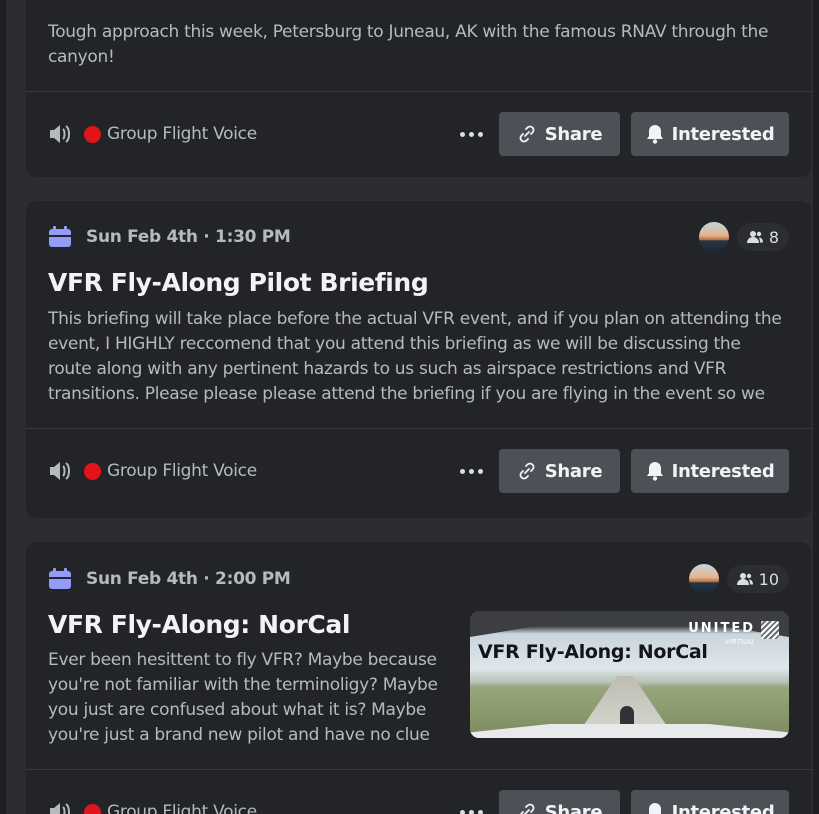 This screenshot has height=814, width=819. Describe the element at coordinates (188, 237) in the screenshot. I see `event-date: Sun Feb 4th · 1:30 PM` at that location.